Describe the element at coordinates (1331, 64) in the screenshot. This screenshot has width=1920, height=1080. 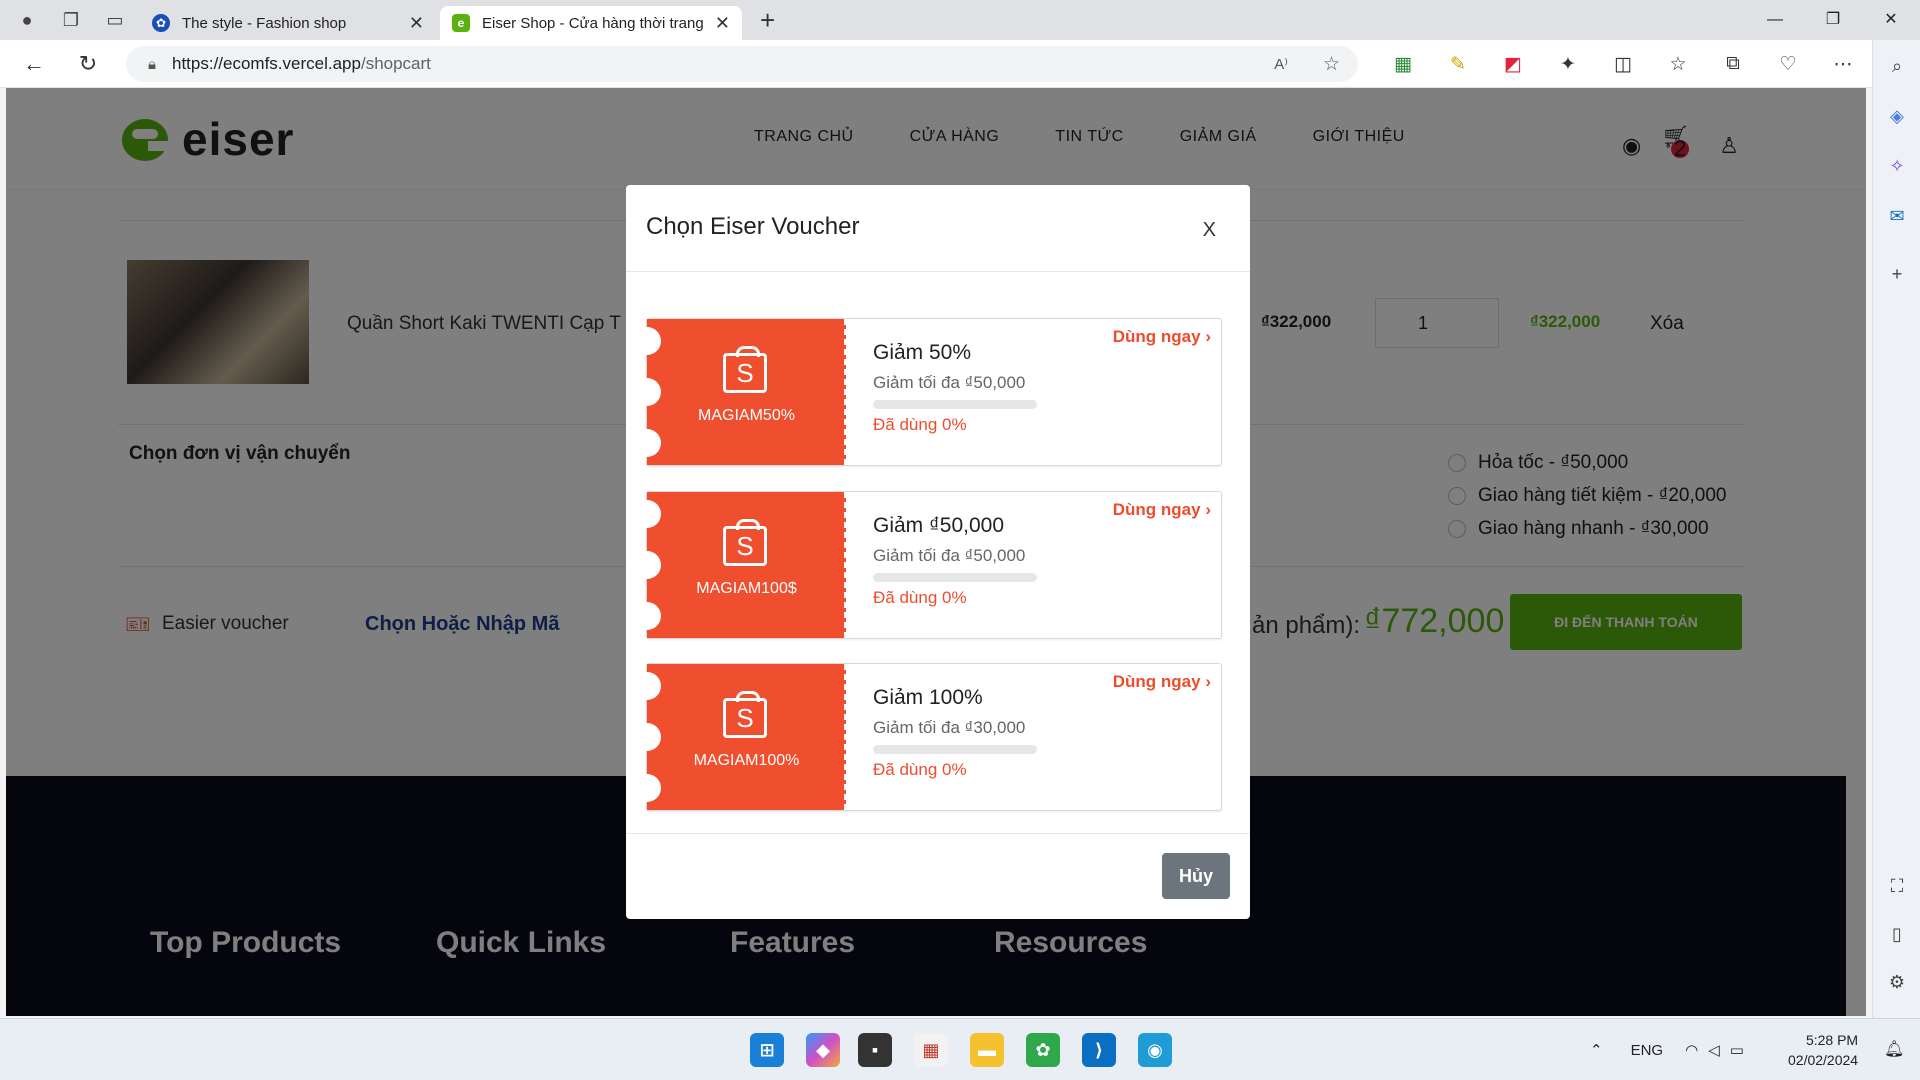
I see `favorite-star-icon: ☆` at that location.